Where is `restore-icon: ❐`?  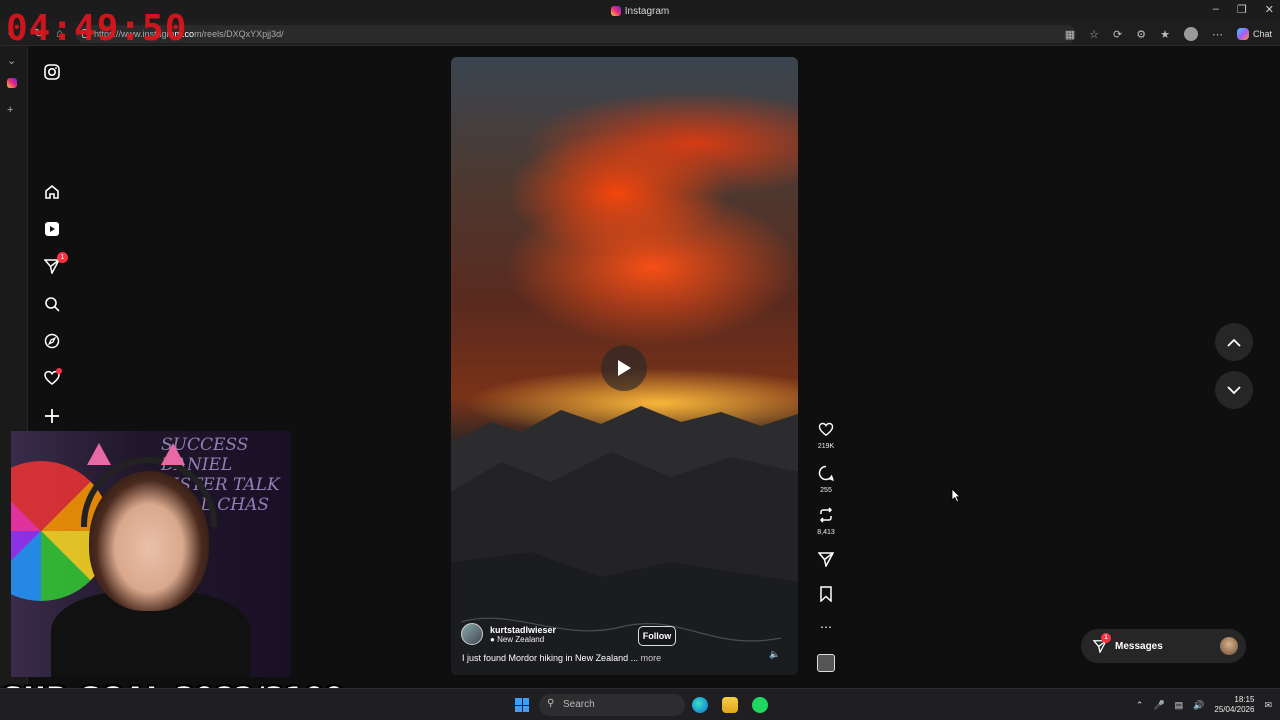 restore-icon: ❐ is located at coordinates (1242, 9).